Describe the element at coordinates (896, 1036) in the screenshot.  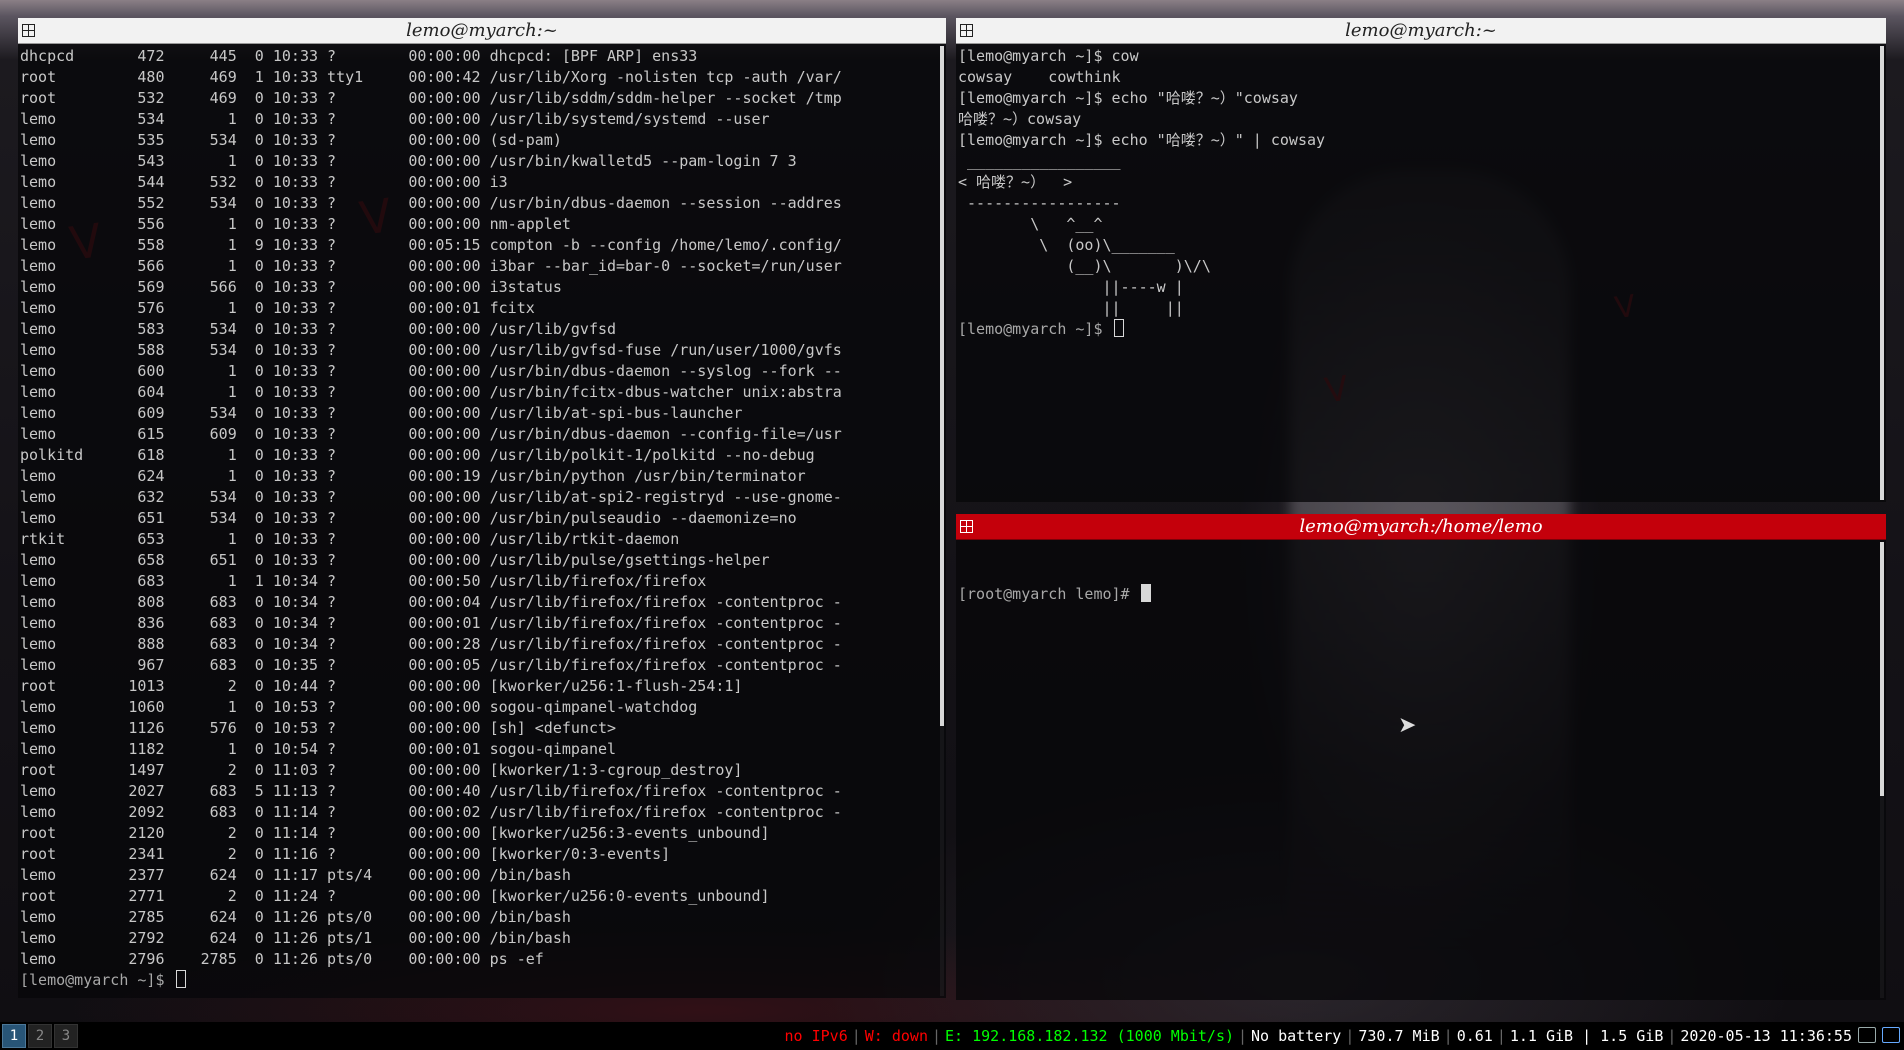
I see `wireless-status: W: down` at that location.